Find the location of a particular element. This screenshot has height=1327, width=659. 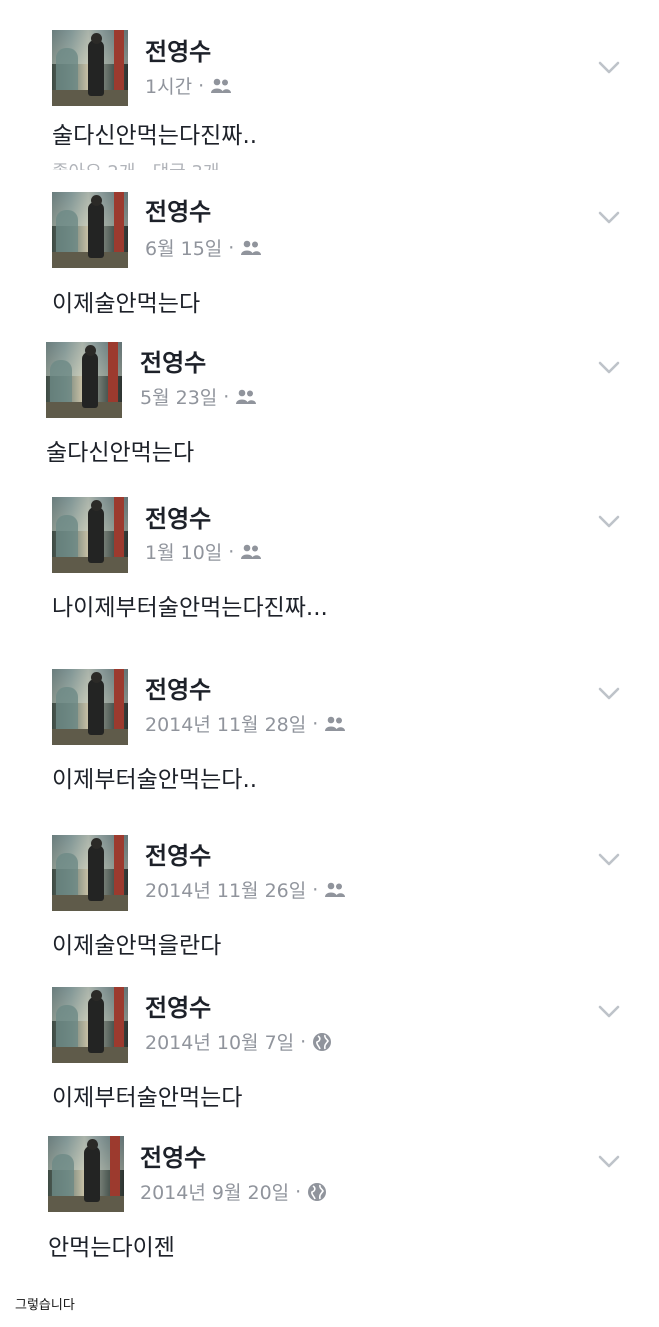

feed-post: 전영수 2014년 11월 26일 · 이제술안먹을란다 is located at coordinates (329, 900).